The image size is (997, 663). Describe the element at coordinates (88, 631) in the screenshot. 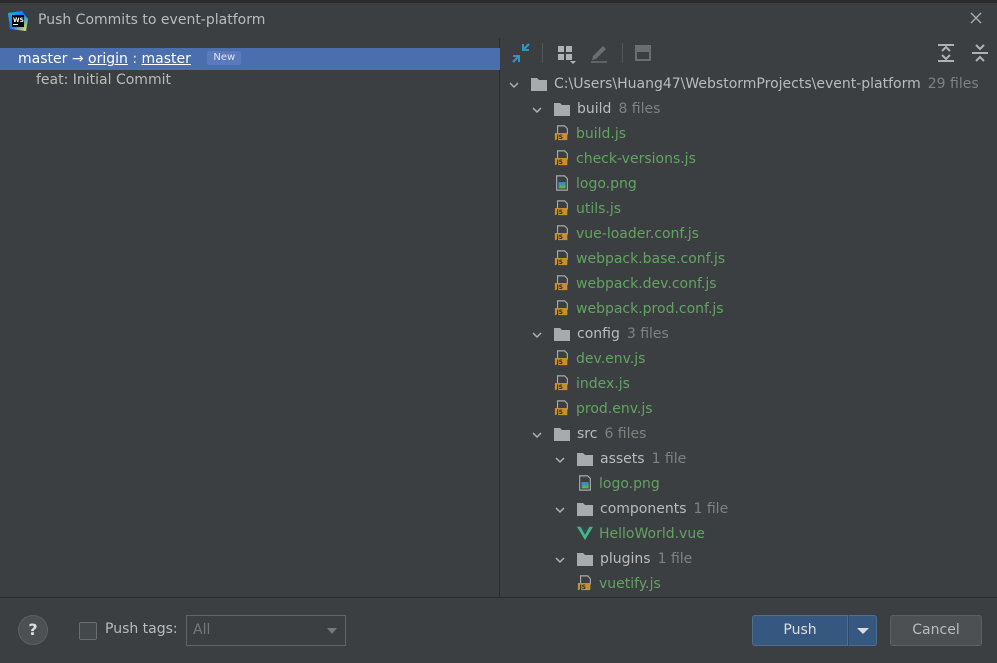

I see `push-tags-checkbox` at that location.